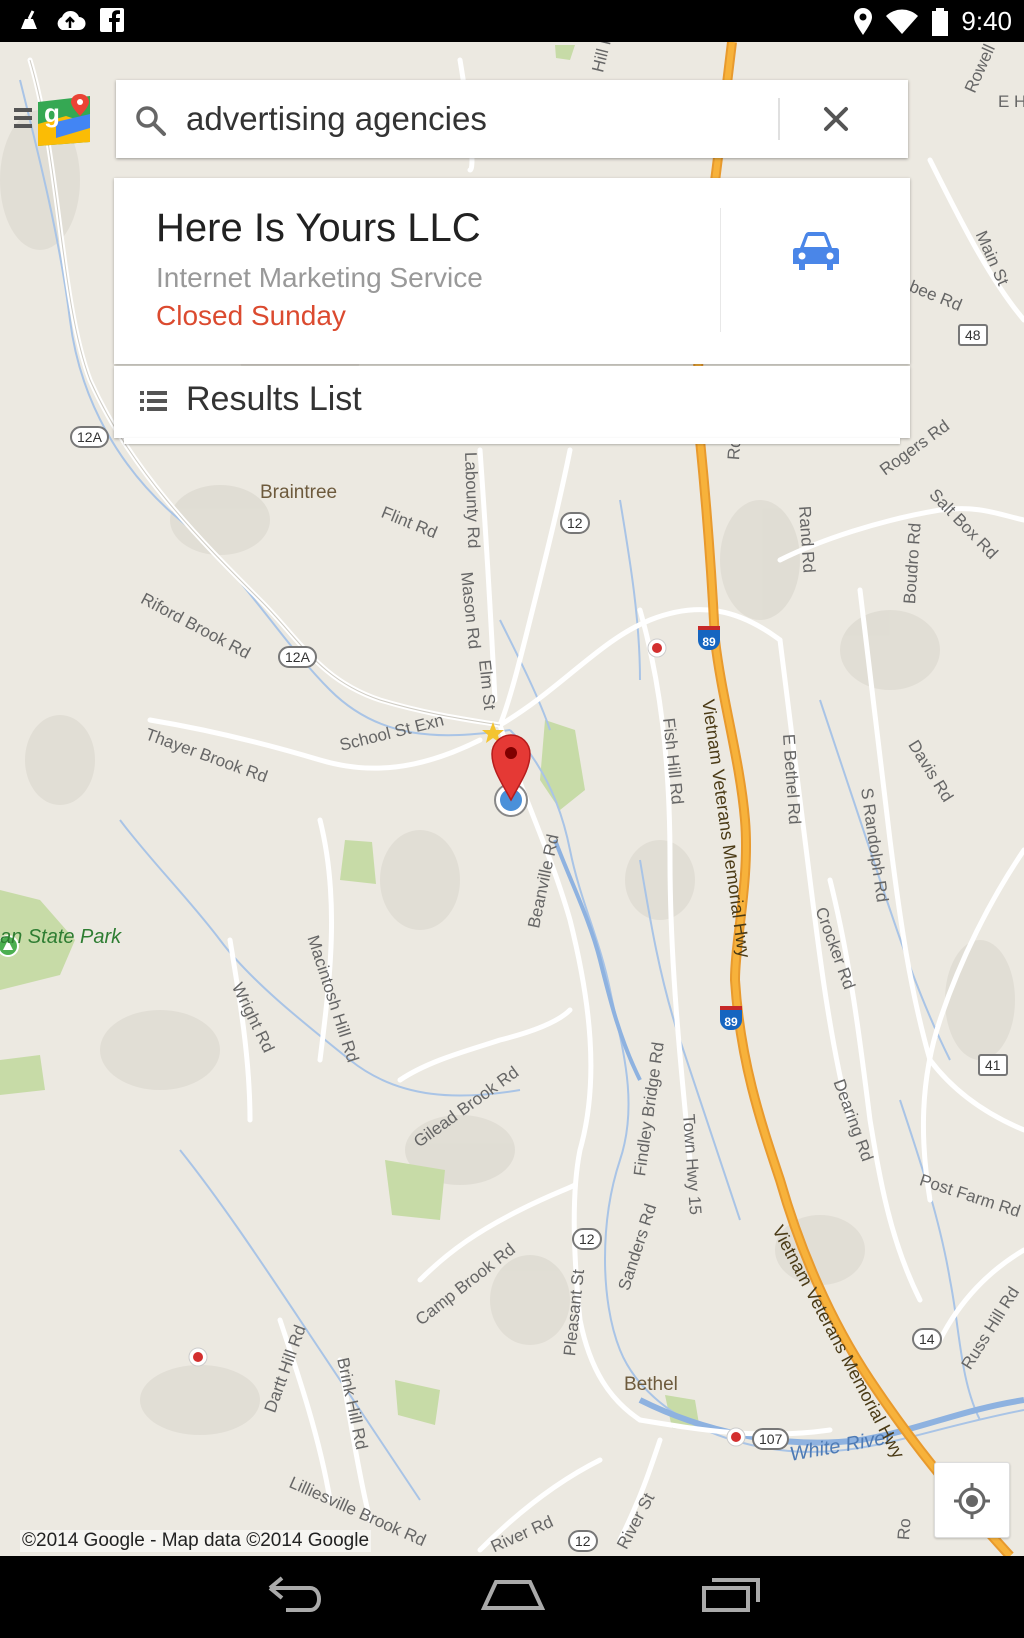 This screenshot has width=1024, height=1638. Describe the element at coordinates (651, 1384) in the screenshot. I see `map-label-town: Bethel` at that location.